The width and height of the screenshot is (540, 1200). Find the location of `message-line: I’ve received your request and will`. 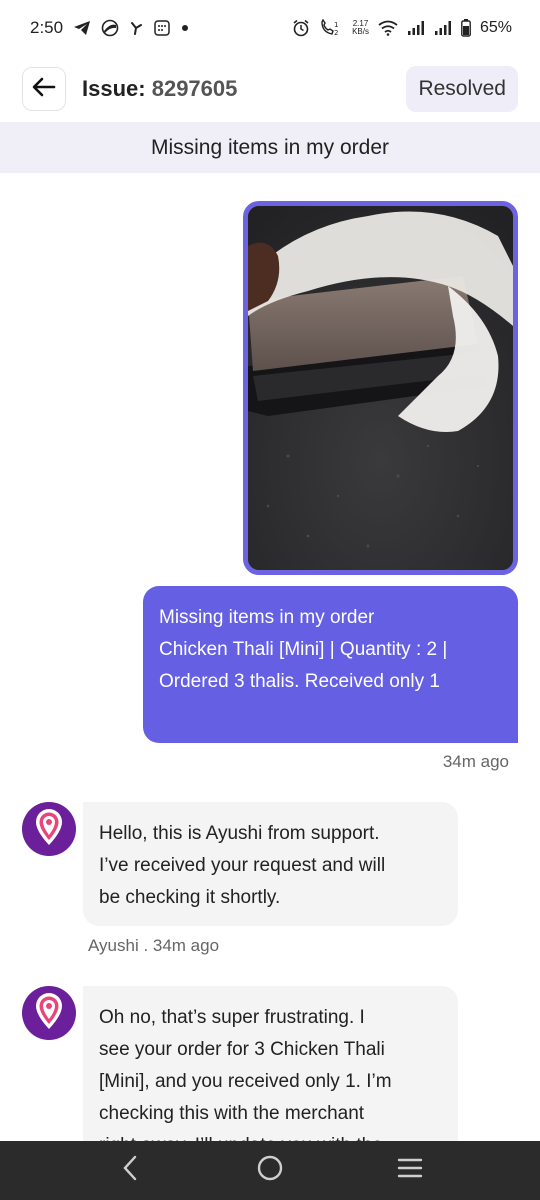

message-line: I’ve received your request and will is located at coordinates (242, 865).